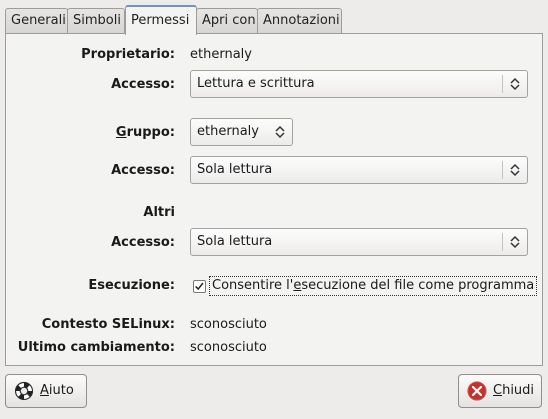 The image size is (548, 419). I want to click on others-heading: Altri, so click(159, 212).